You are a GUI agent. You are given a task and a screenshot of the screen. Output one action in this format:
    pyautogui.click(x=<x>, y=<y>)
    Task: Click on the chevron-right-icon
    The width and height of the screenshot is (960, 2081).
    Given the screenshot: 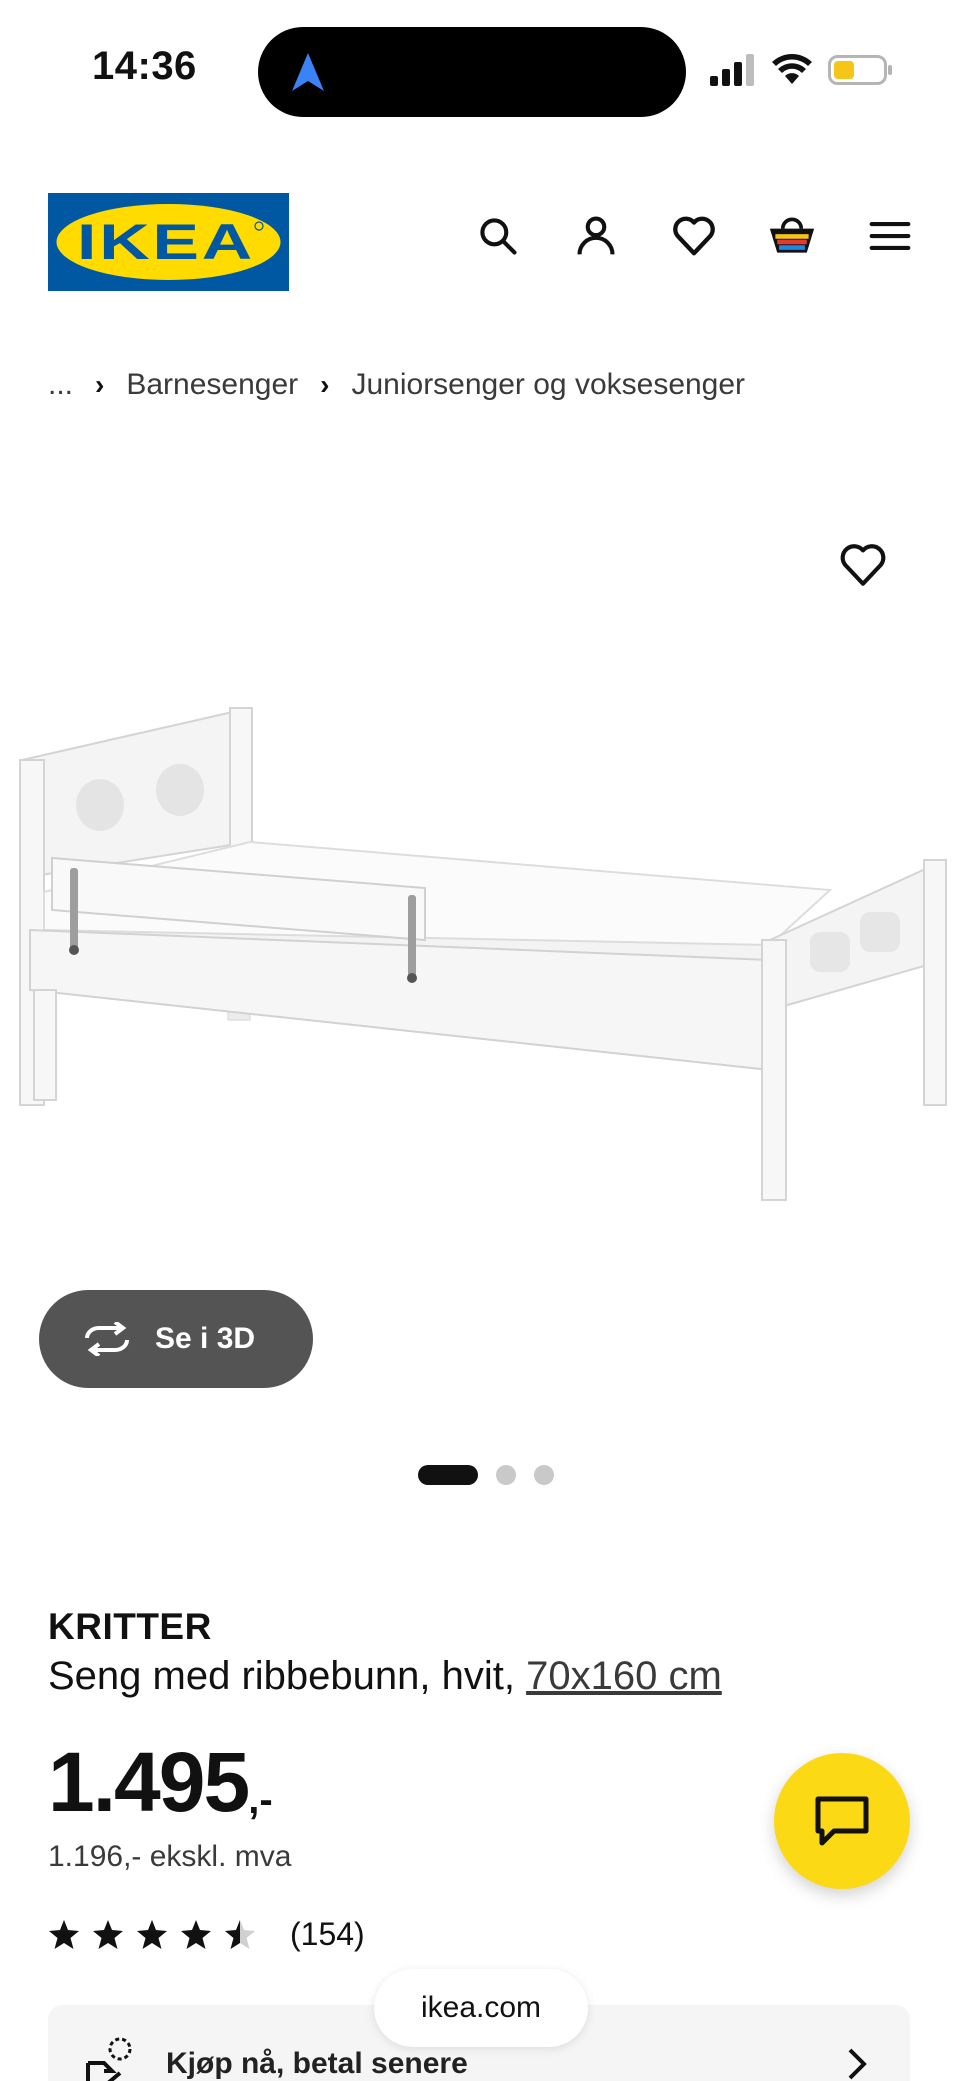 What is the action you would take?
    pyautogui.click(x=857, y=2064)
    